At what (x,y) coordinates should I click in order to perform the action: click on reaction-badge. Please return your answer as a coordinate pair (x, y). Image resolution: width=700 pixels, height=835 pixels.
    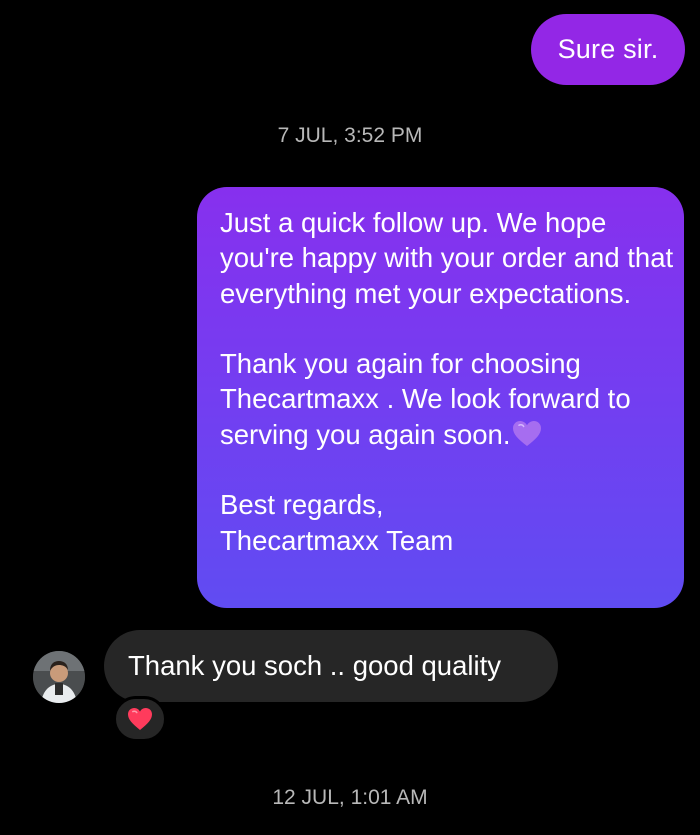
    Looking at the image, I should click on (140, 719).